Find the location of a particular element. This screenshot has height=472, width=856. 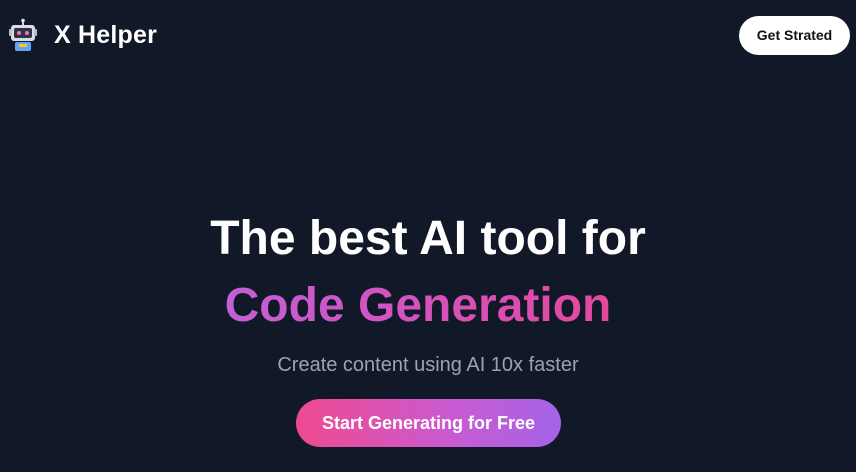

hero-subtitle: Create content using AI 10x faster is located at coordinates (428, 365).